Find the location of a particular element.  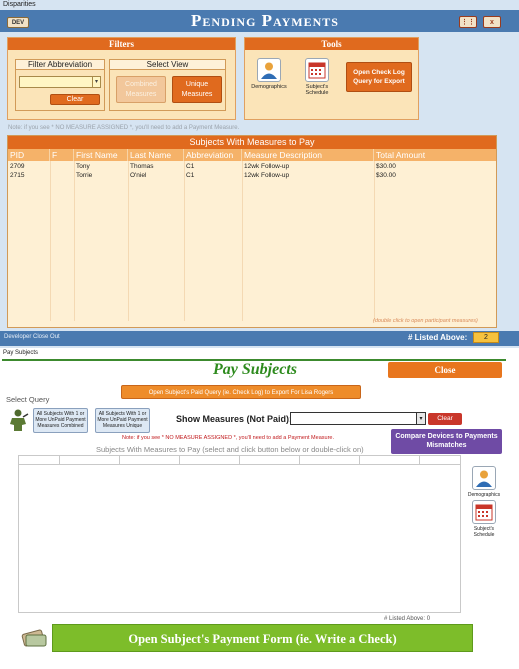

cell-last-name: O'niel is located at coordinates (138, 175).